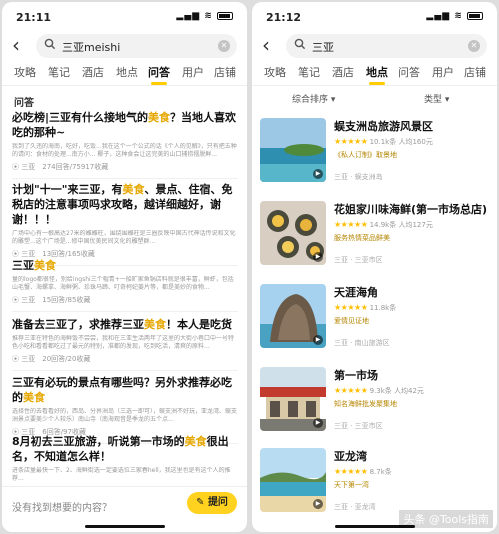 Image resolution: width=499 pixels, height=534 pixels. I want to click on place-area: 三亚 · 蜈支洲岛, so click(358, 177).